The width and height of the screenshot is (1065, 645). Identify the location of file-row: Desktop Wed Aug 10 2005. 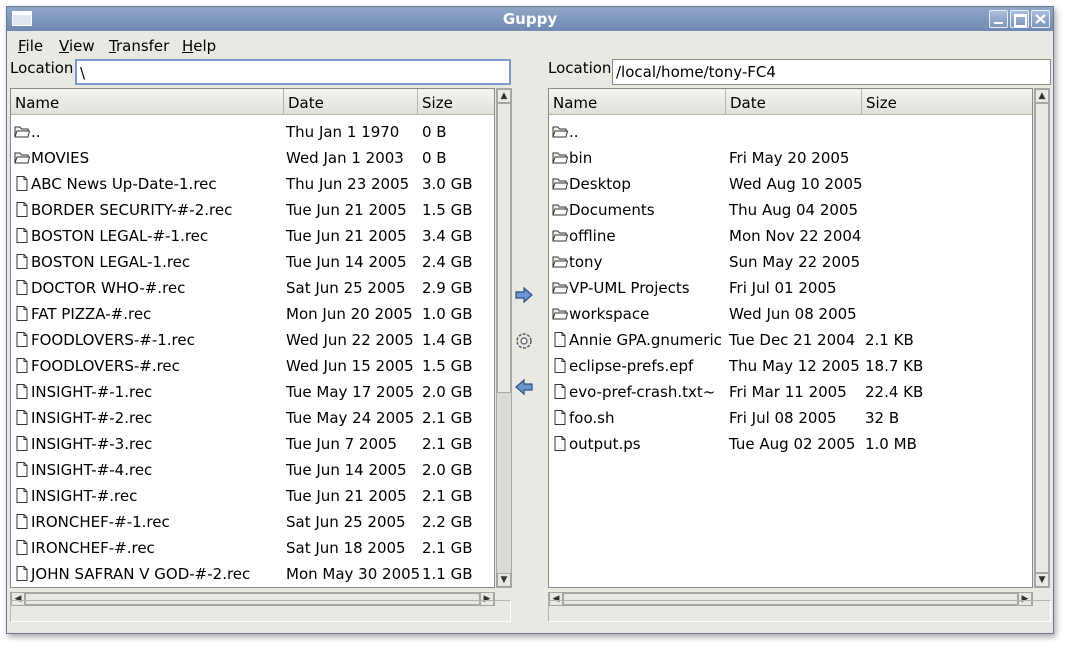
(790, 184).